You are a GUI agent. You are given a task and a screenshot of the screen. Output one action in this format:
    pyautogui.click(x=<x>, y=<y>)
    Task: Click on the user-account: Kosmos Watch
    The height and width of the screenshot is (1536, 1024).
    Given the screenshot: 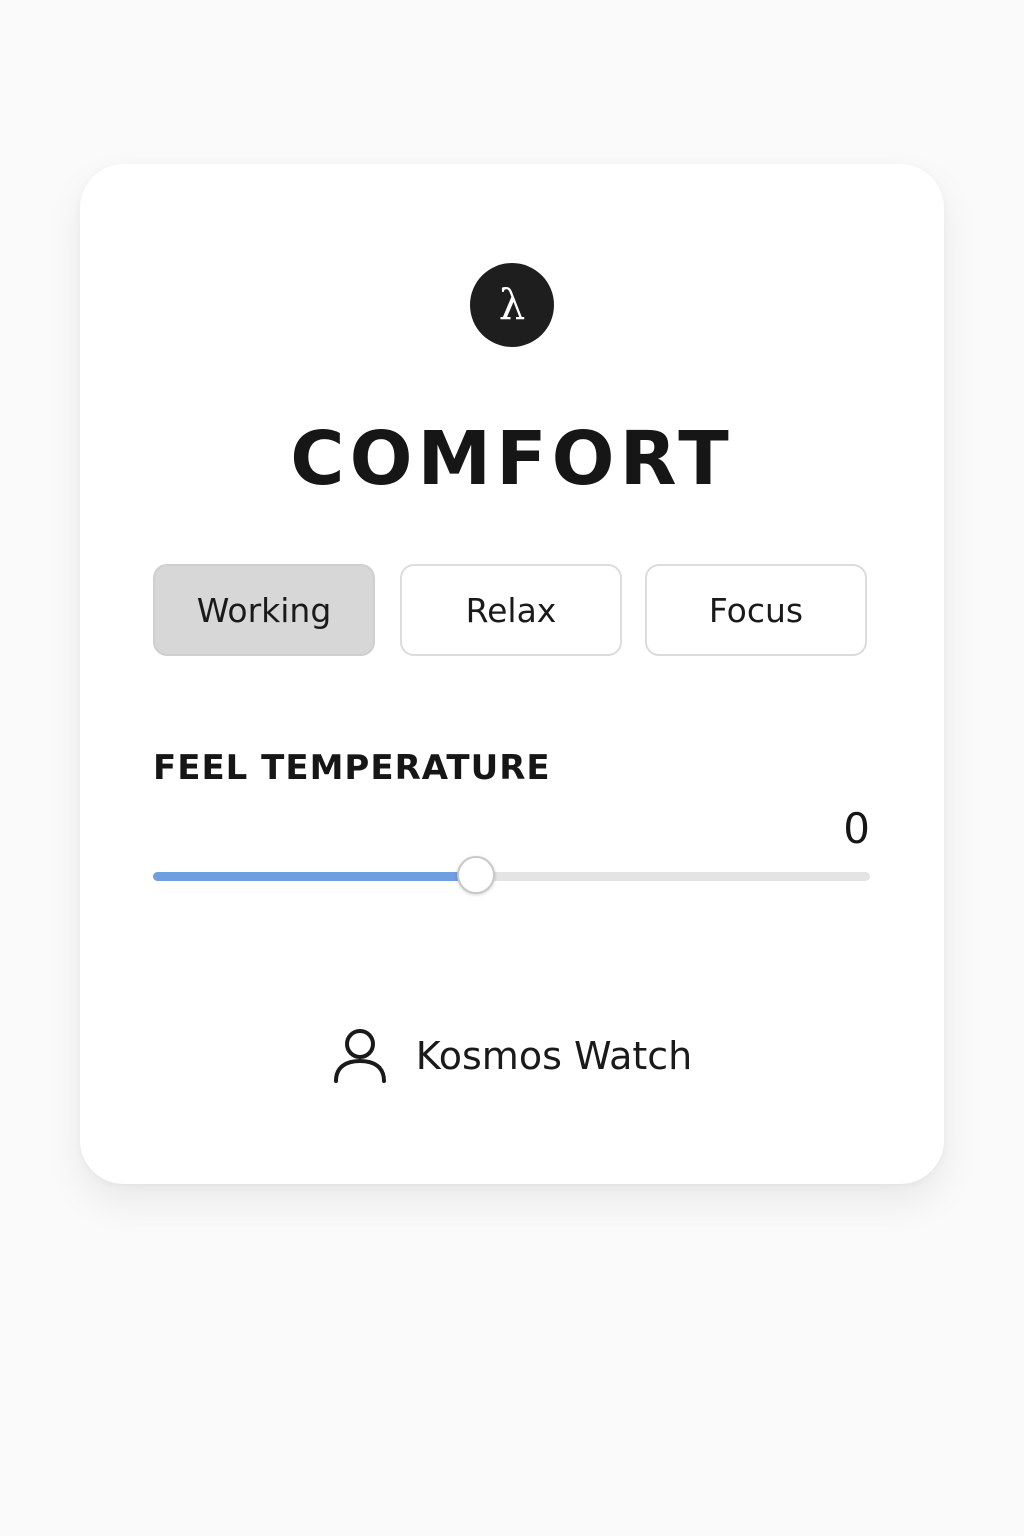 What is the action you would take?
    pyautogui.click(x=512, y=1056)
    